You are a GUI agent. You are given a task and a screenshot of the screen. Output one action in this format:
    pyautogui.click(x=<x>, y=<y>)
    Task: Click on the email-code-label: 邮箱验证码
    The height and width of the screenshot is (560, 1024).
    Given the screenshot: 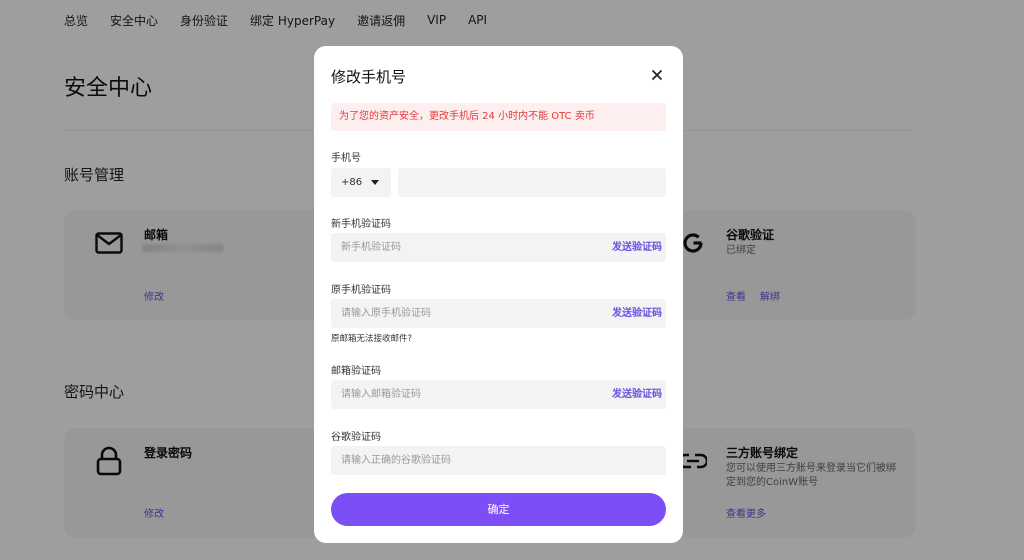 What is the action you would take?
    pyautogui.click(x=356, y=371)
    